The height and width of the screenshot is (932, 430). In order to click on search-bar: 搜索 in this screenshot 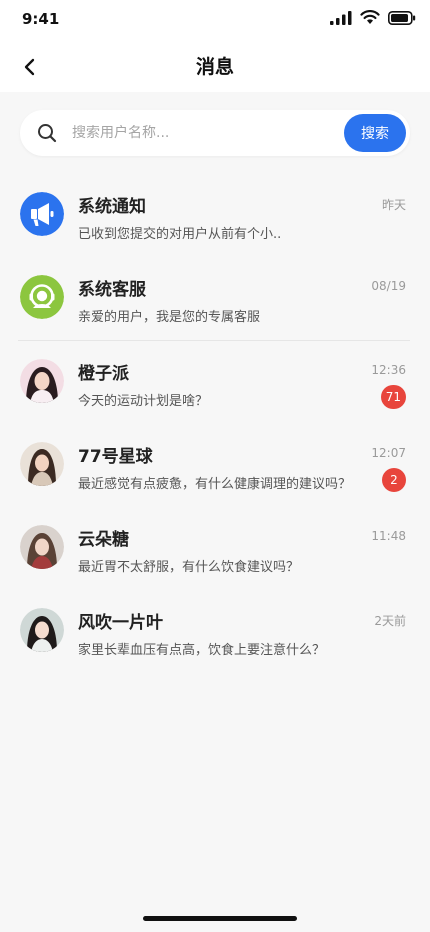, I will do `click(215, 133)`.